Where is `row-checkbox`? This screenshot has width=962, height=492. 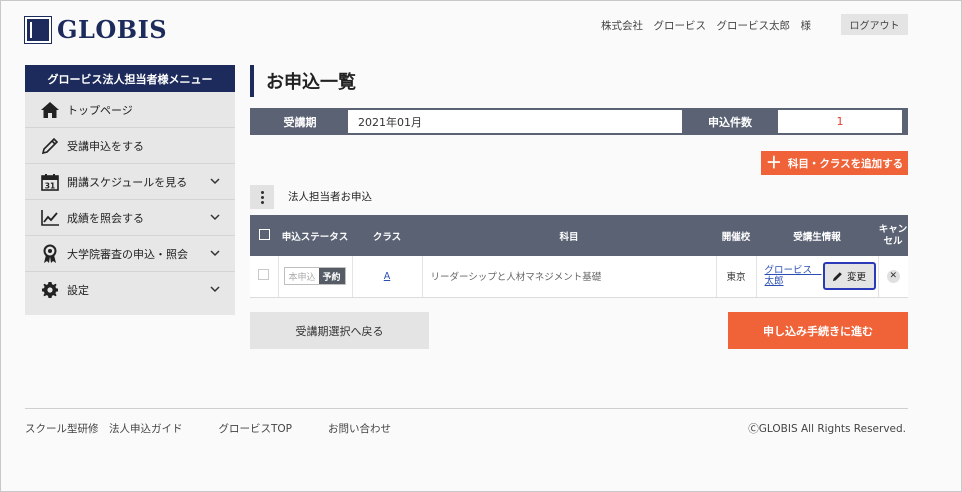 row-checkbox is located at coordinates (264, 275).